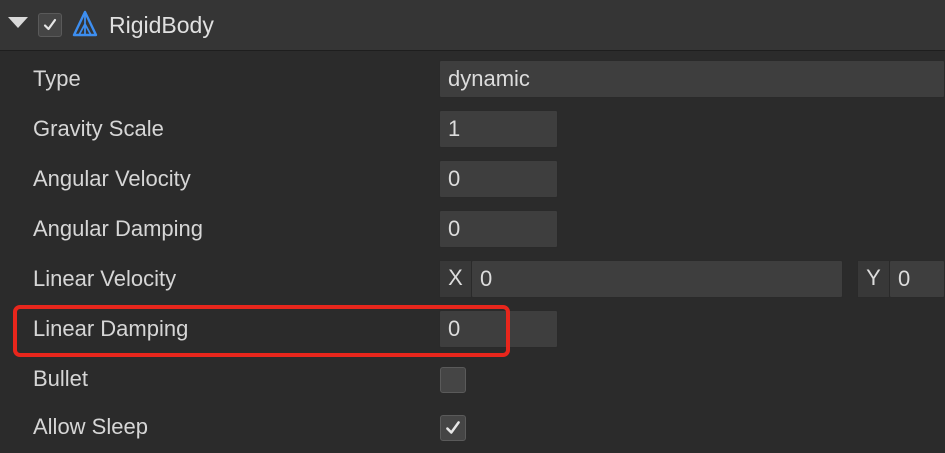 The width and height of the screenshot is (945, 453). What do you see at coordinates (261, 331) in the screenshot?
I see `highlight-box` at bounding box center [261, 331].